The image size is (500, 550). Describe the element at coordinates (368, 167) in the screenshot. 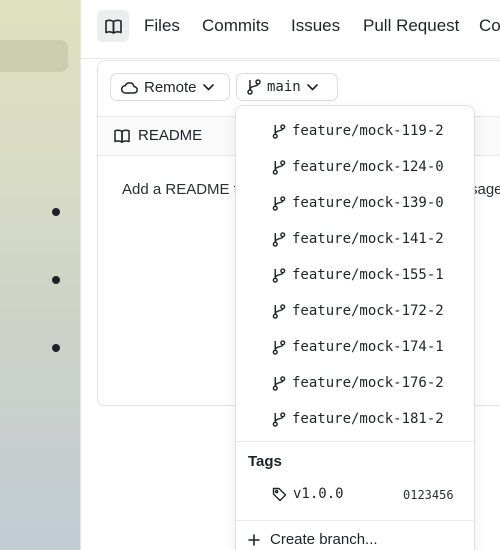

I see `branch-name: feature/mock-124-0` at that location.